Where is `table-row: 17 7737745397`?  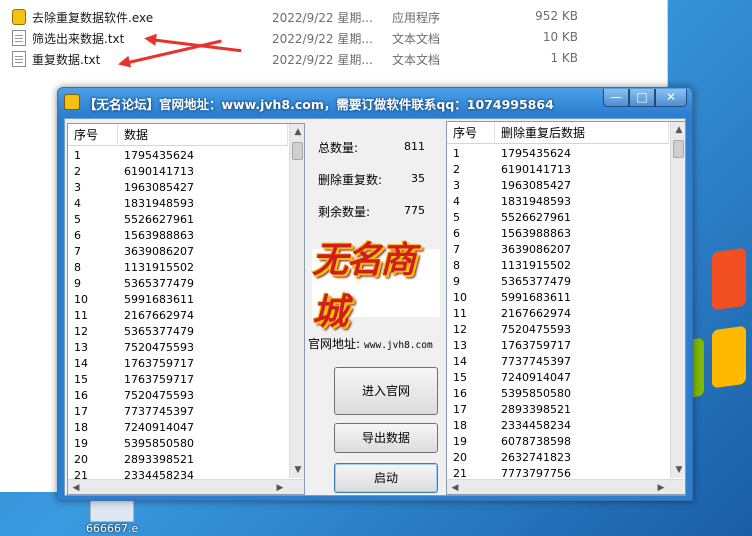
table-row: 17 7737745397 is located at coordinates (178, 412).